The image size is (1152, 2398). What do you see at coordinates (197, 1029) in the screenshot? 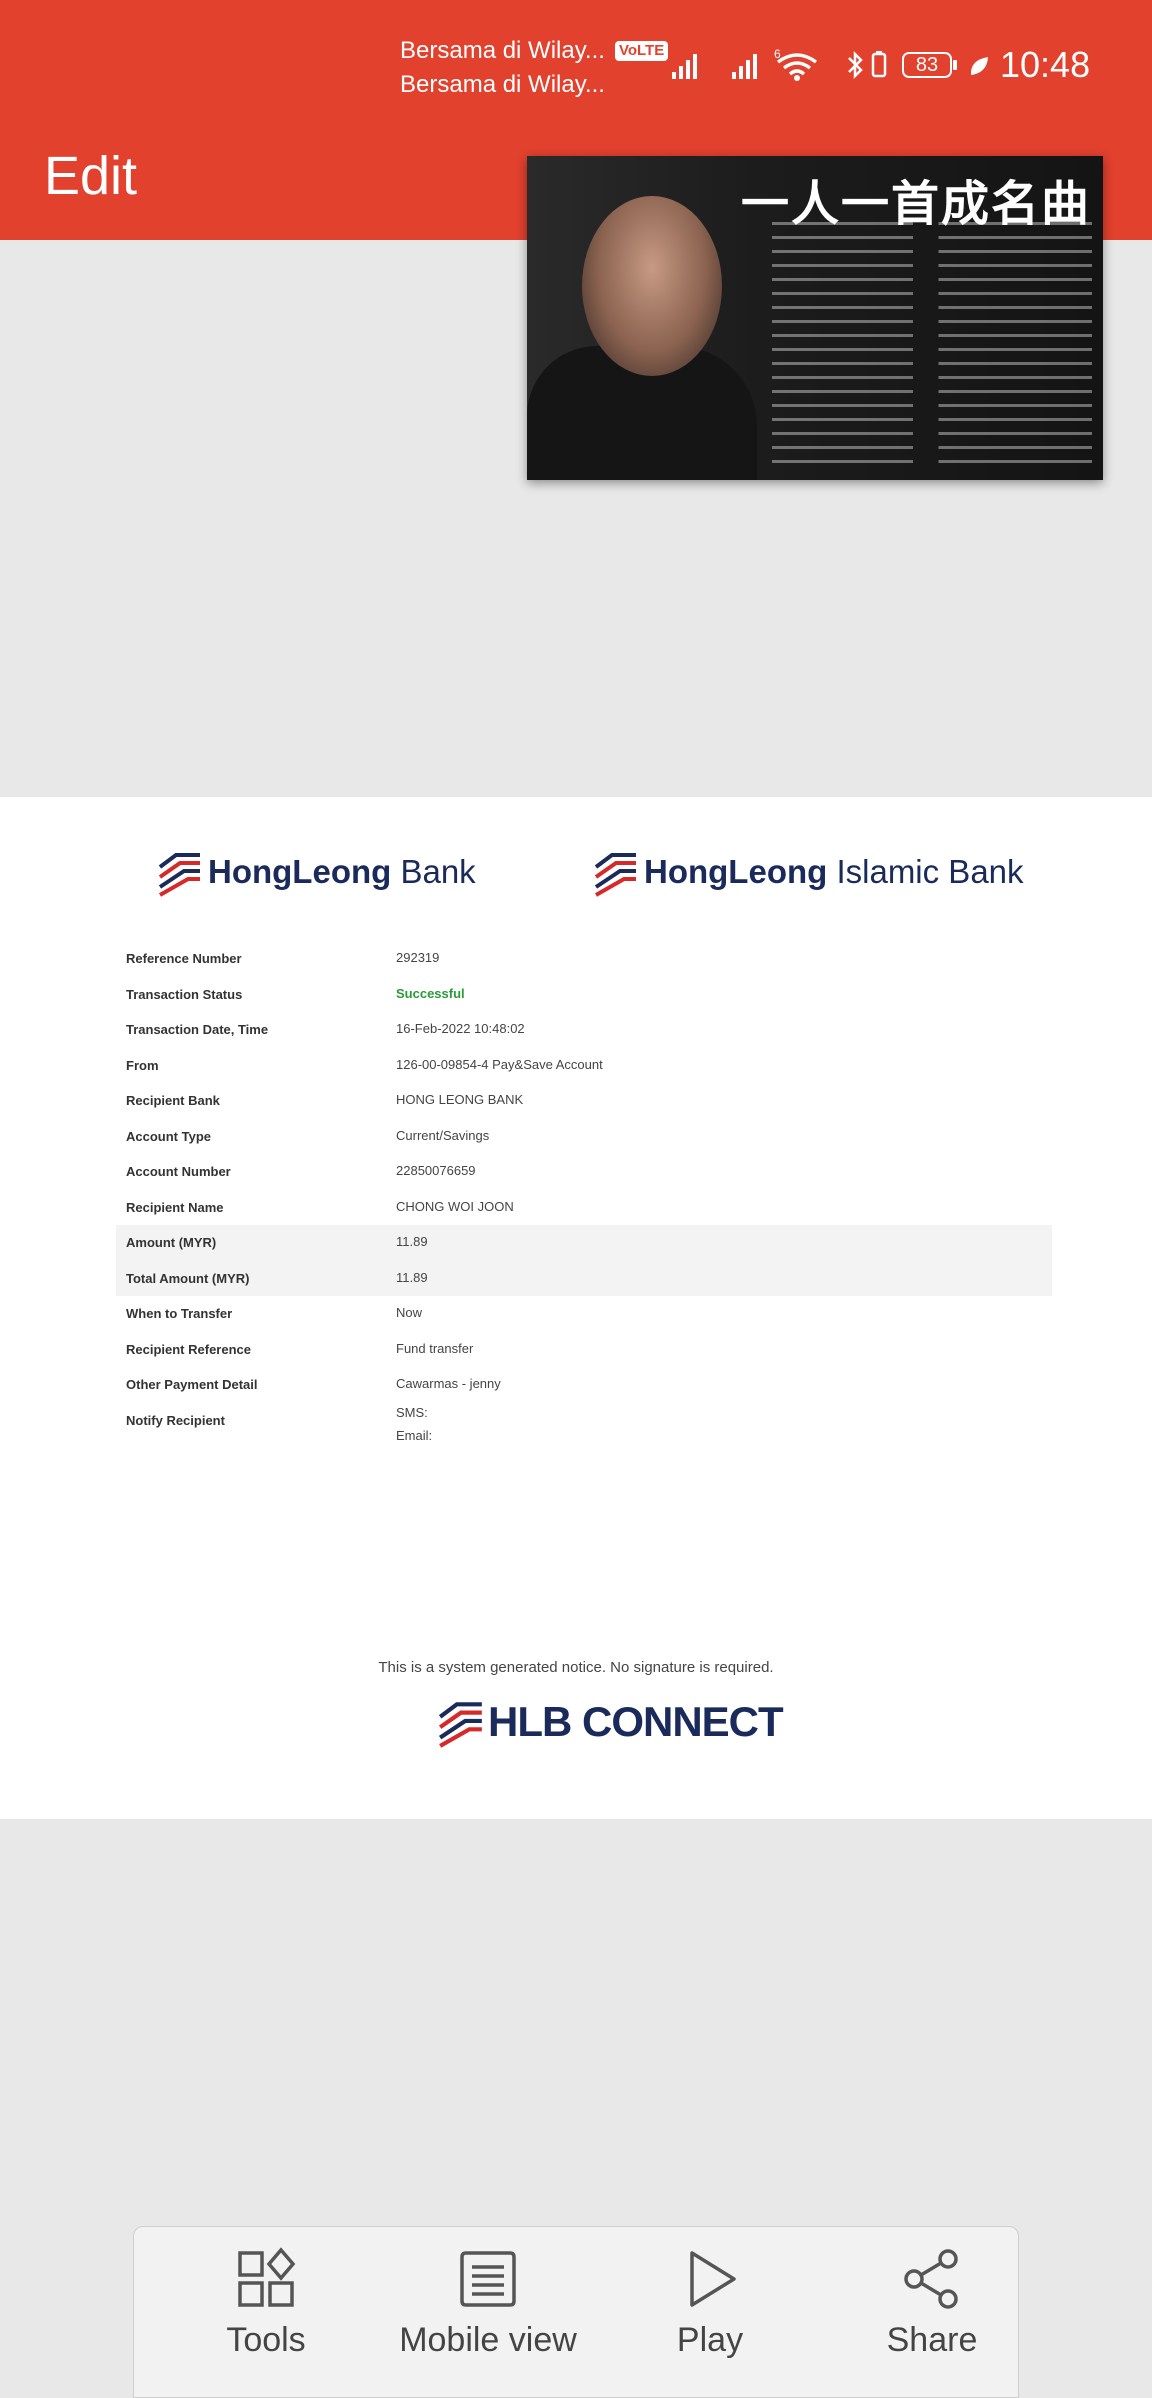
I see `row-label: Transaction Date, Time` at bounding box center [197, 1029].